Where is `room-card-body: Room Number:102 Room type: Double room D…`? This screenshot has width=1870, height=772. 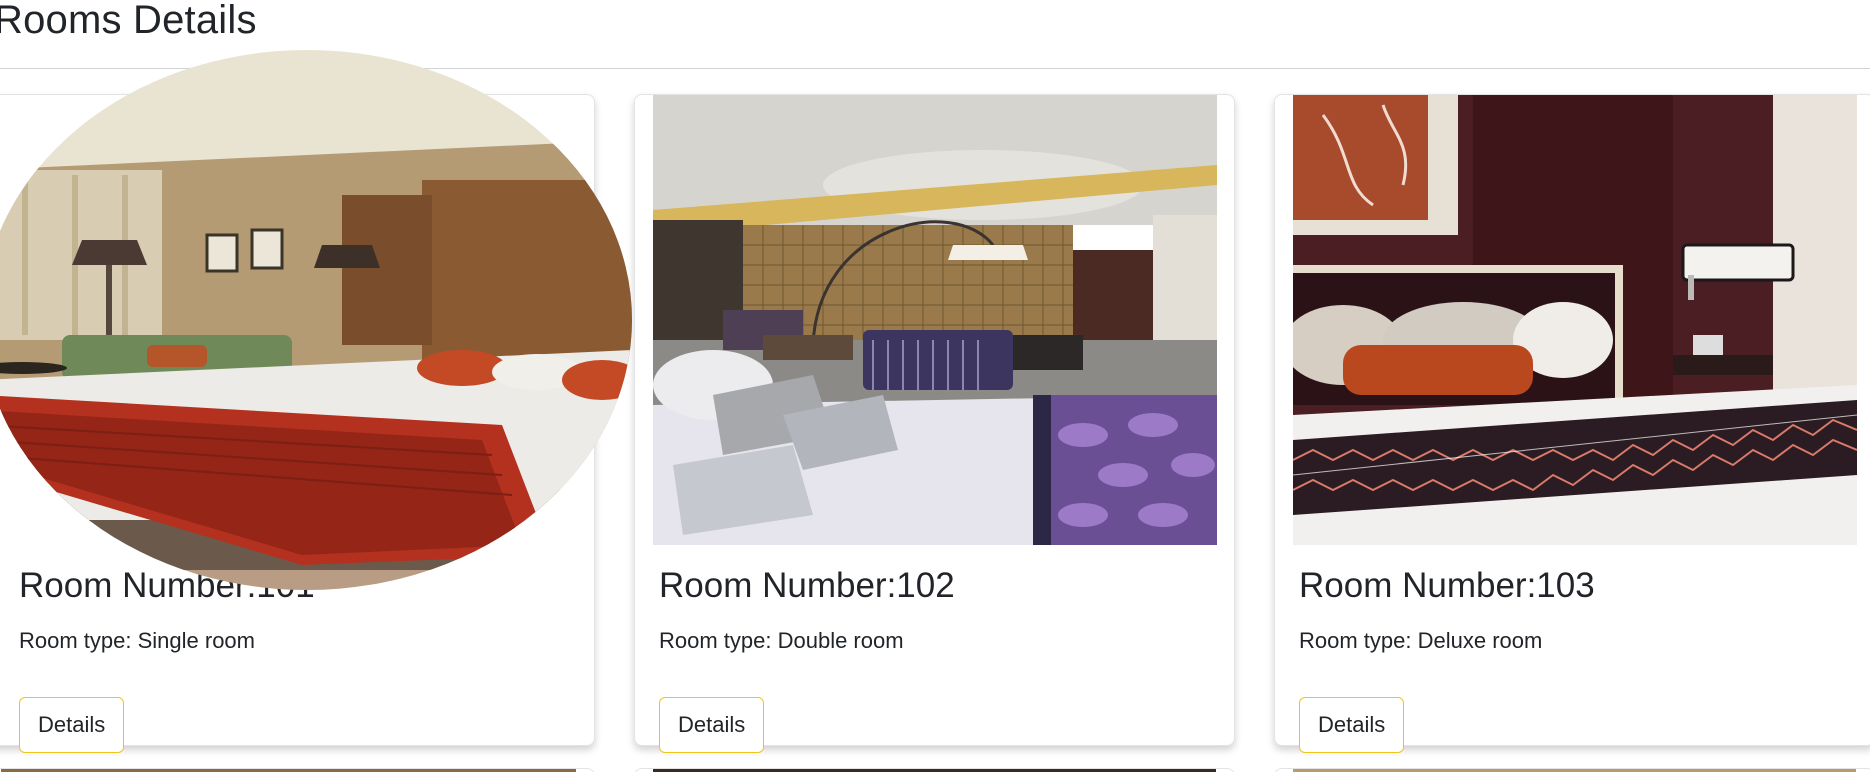 room-card-body: Room Number:102 Room type: Double room D… is located at coordinates (937, 659).